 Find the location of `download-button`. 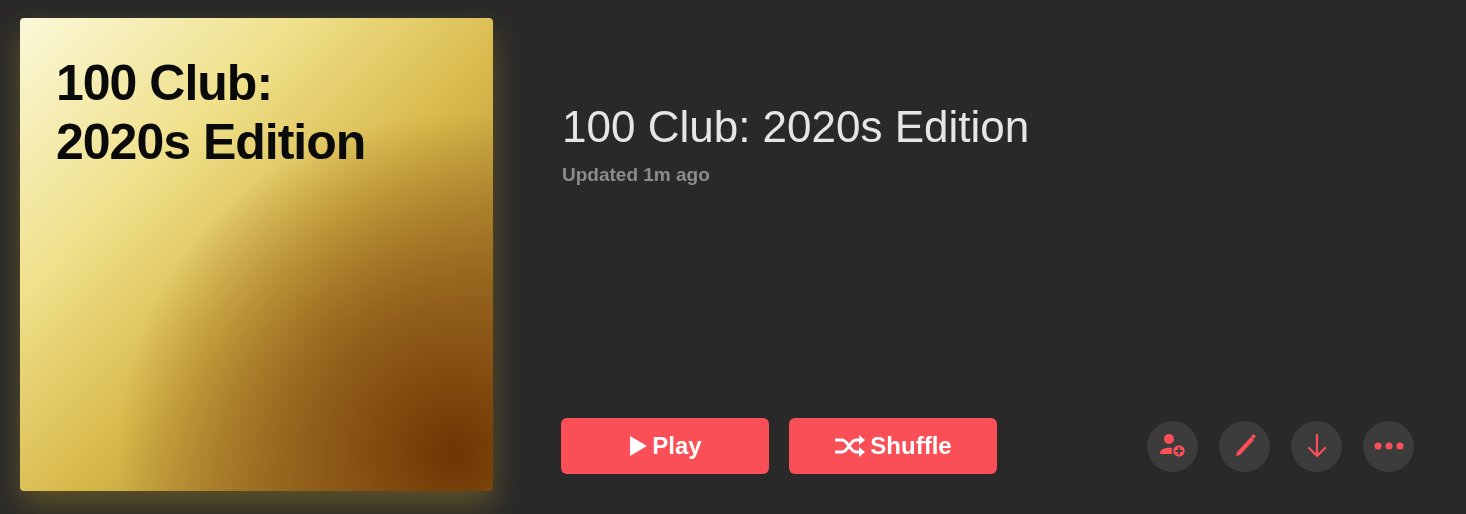

download-button is located at coordinates (1316, 446).